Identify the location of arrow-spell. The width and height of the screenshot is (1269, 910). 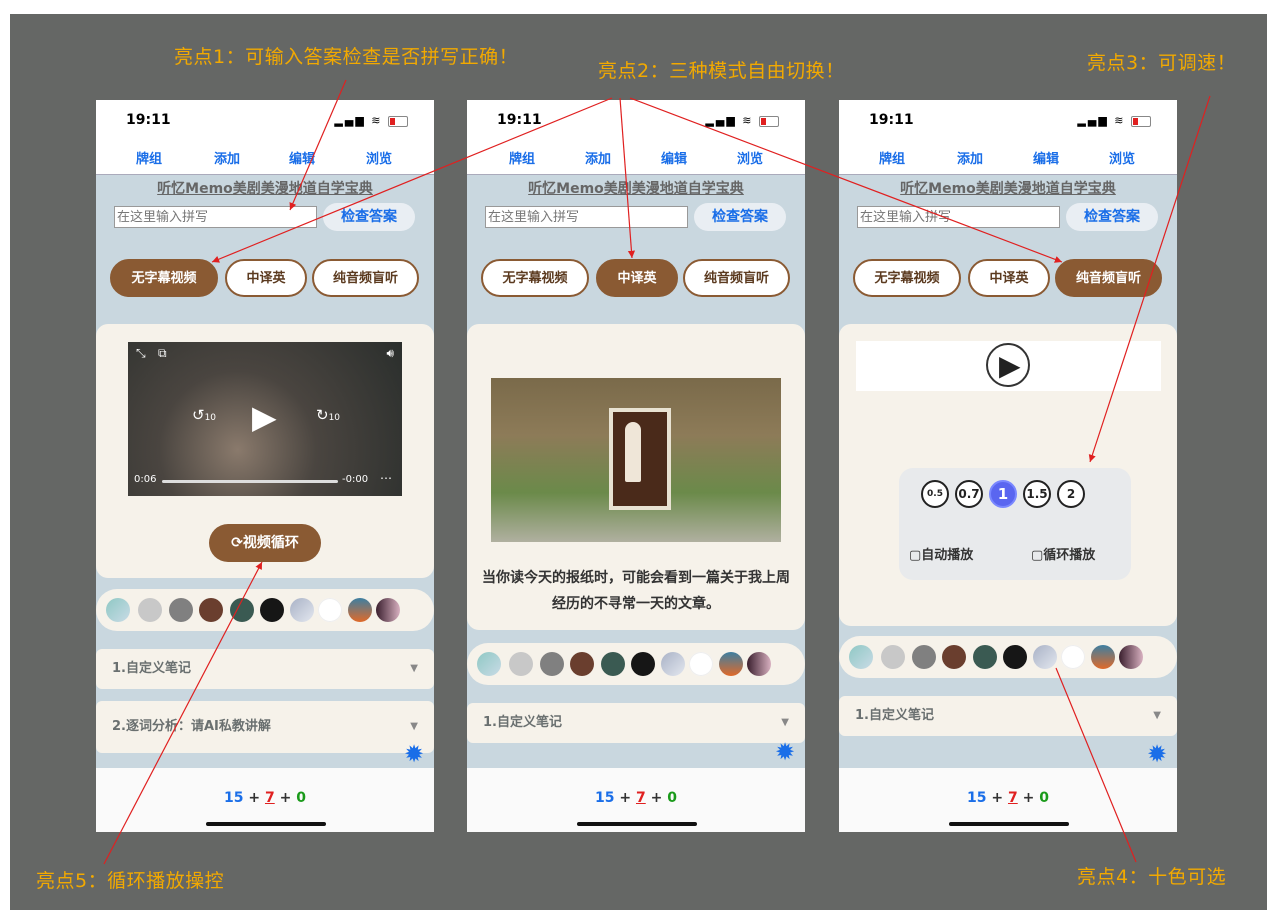
(318, 145).